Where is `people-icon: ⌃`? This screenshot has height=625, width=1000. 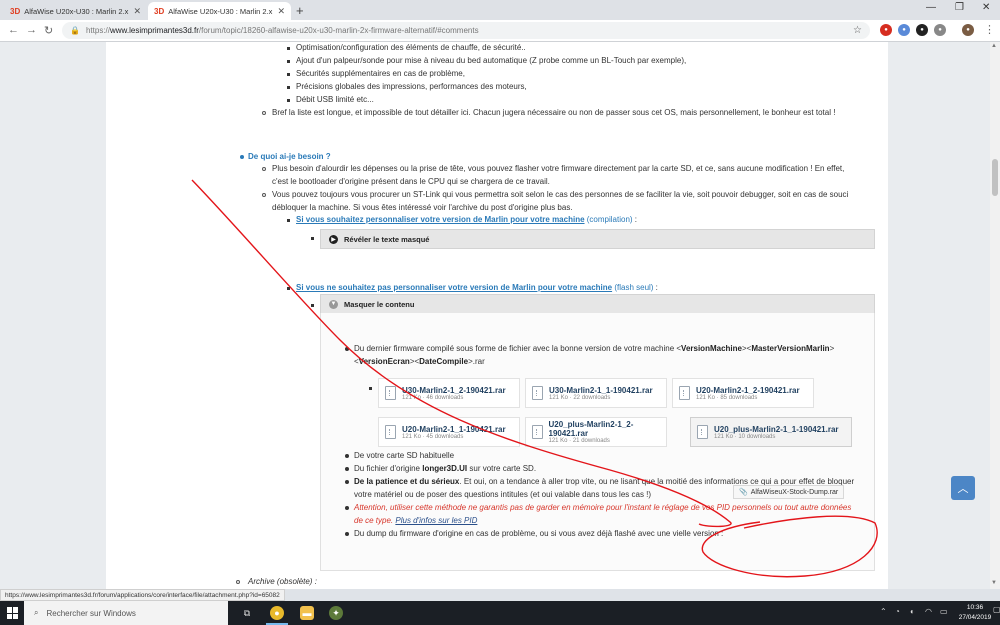
people-icon: ⌃ is located at coordinates (883, 611).